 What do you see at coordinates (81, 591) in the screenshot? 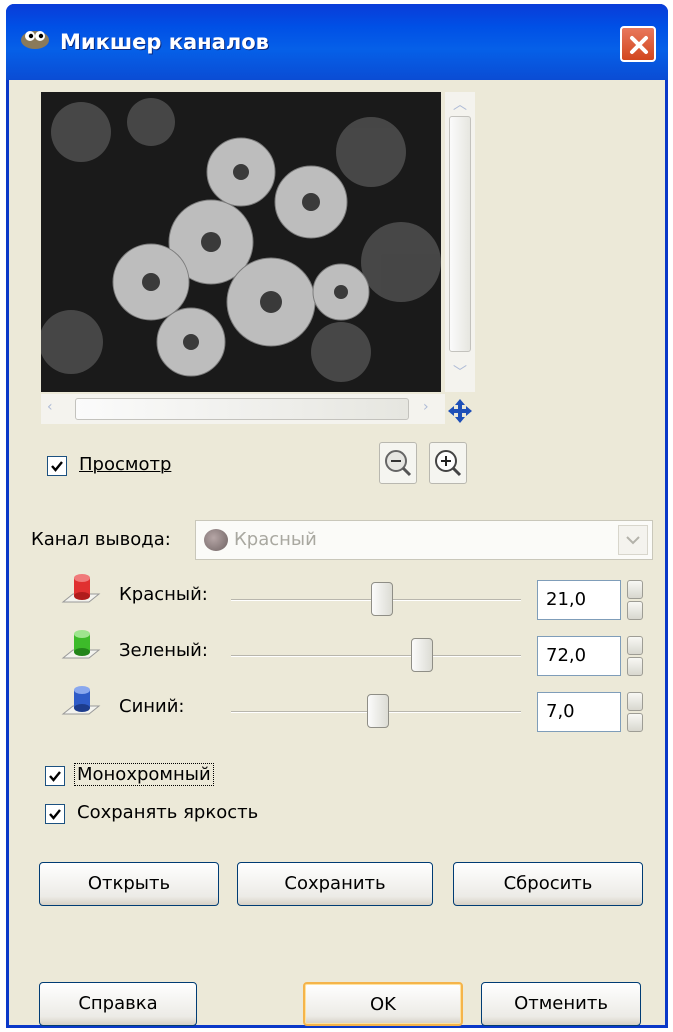
I see `red-cylinder-icon` at bounding box center [81, 591].